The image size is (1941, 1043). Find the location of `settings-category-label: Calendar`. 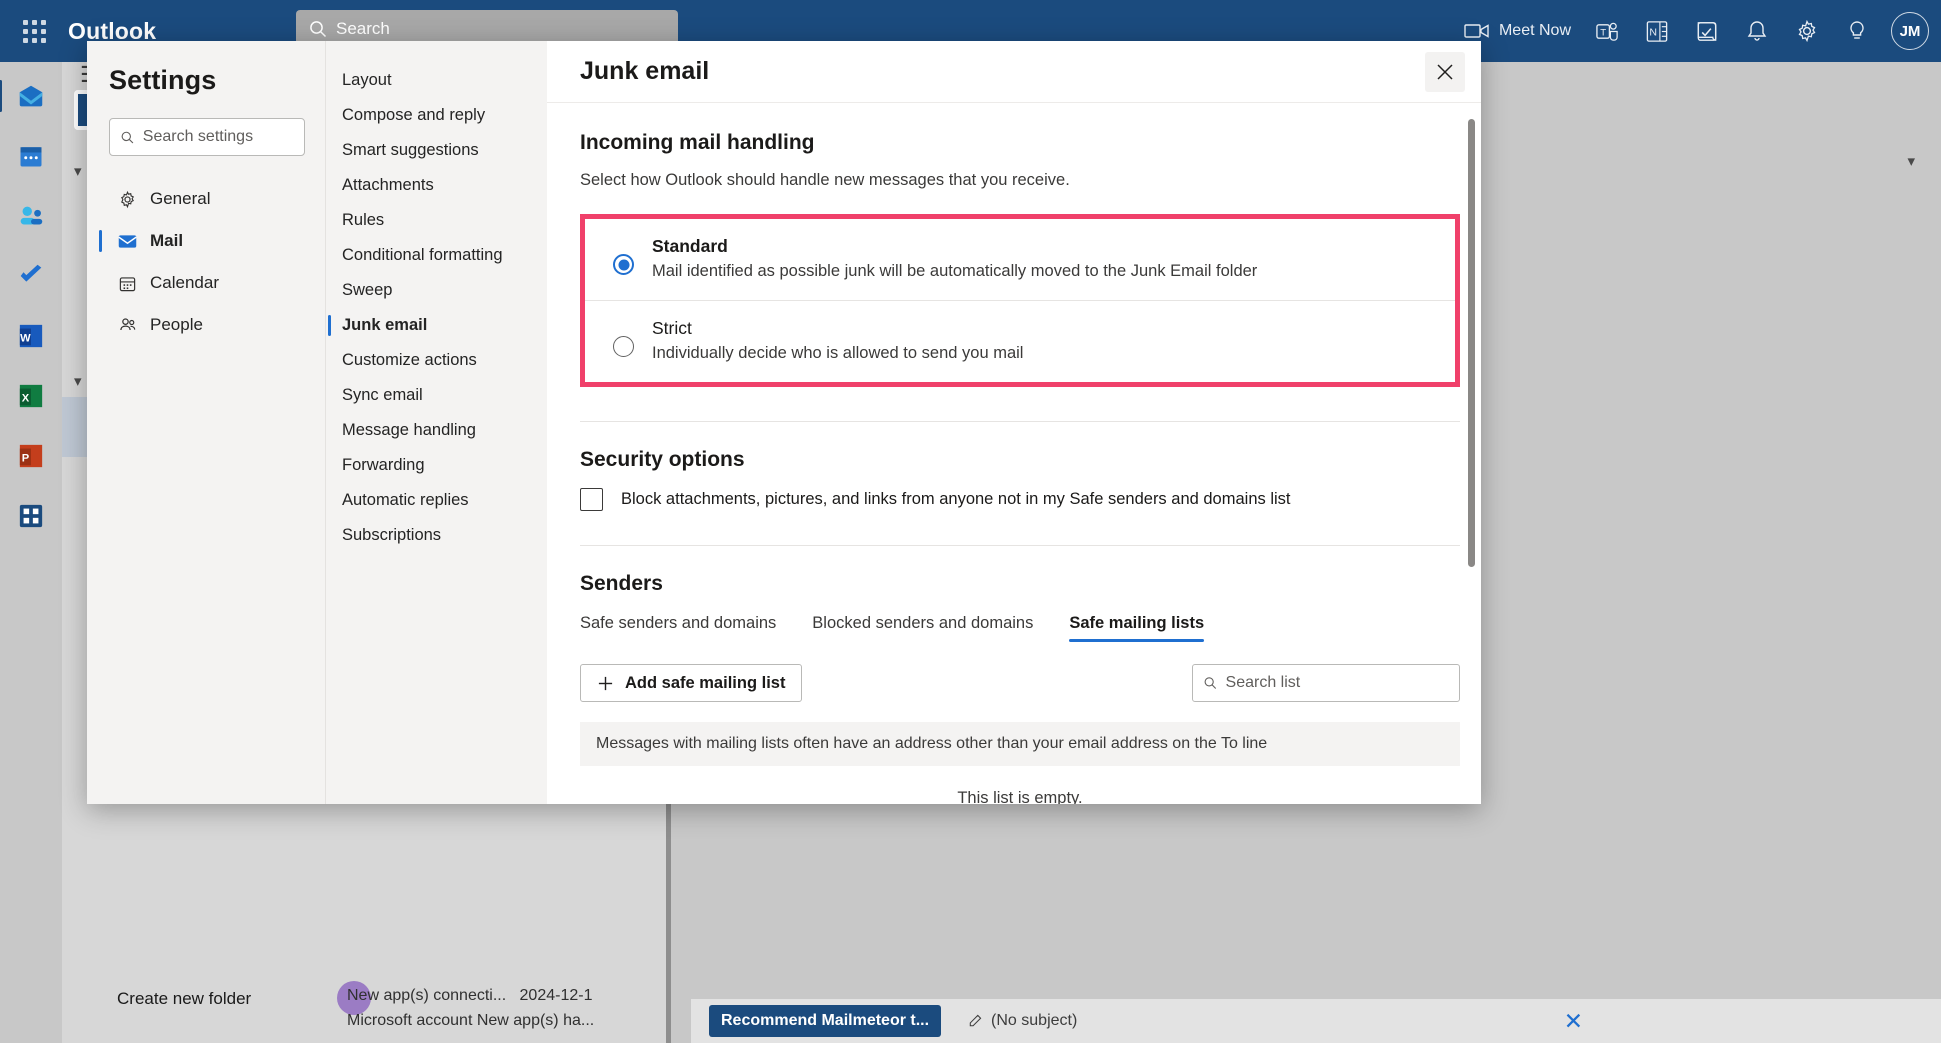

settings-category-label: Calendar is located at coordinates (184, 282).